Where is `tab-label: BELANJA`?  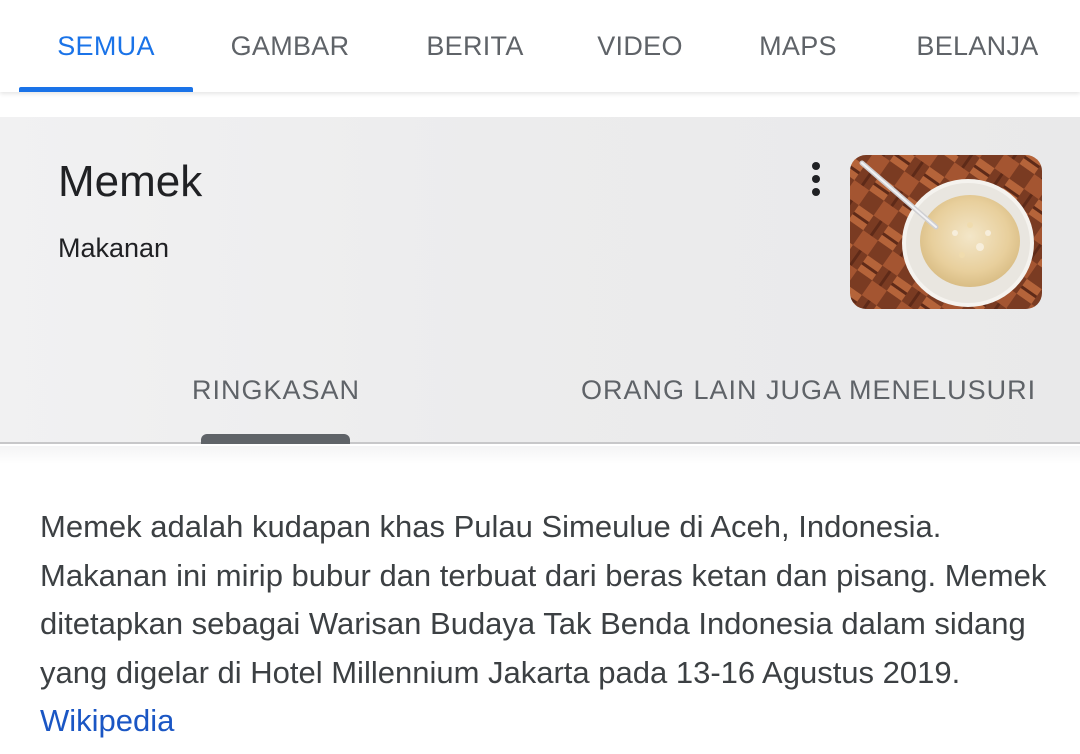 tab-label: BELANJA is located at coordinates (977, 45).